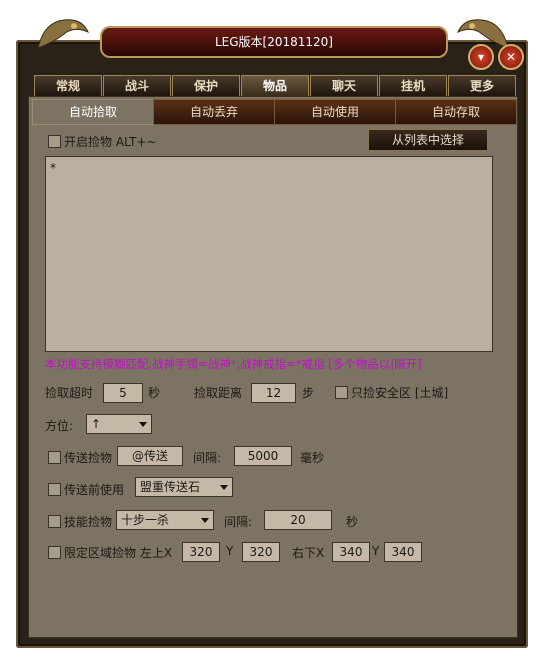 This screenshot has width=544, height=658. I want to click on area-bottom-right-x-input: 340, so click(351, 552).